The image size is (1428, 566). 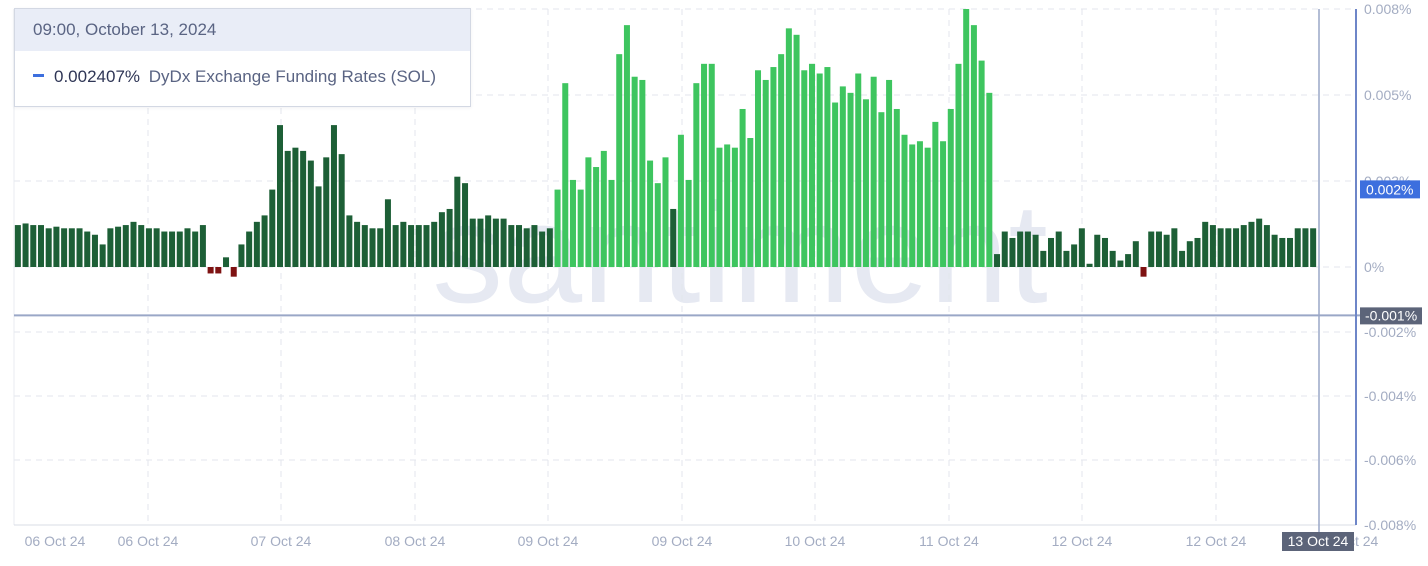 What do you see at coordinates (1387, 95) in the screenshot?
I see `y-tick-label: 0.005%` at bounding box center [1387, 95].